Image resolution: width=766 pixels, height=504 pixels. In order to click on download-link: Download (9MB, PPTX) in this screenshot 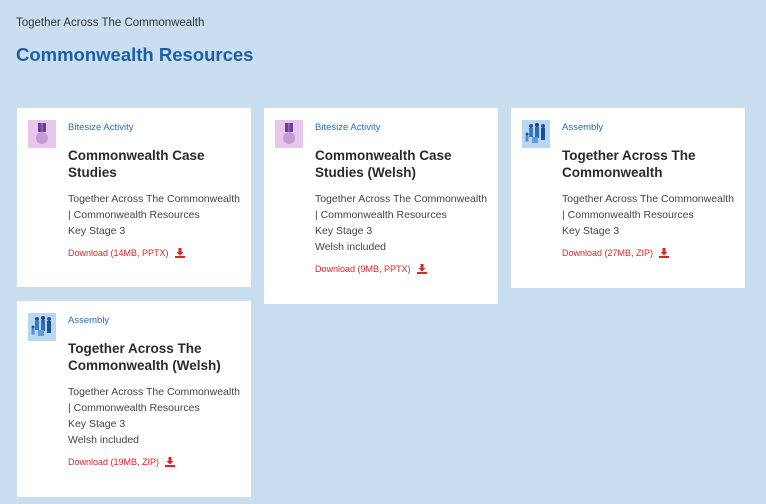, I will do `click(401, 269)`.